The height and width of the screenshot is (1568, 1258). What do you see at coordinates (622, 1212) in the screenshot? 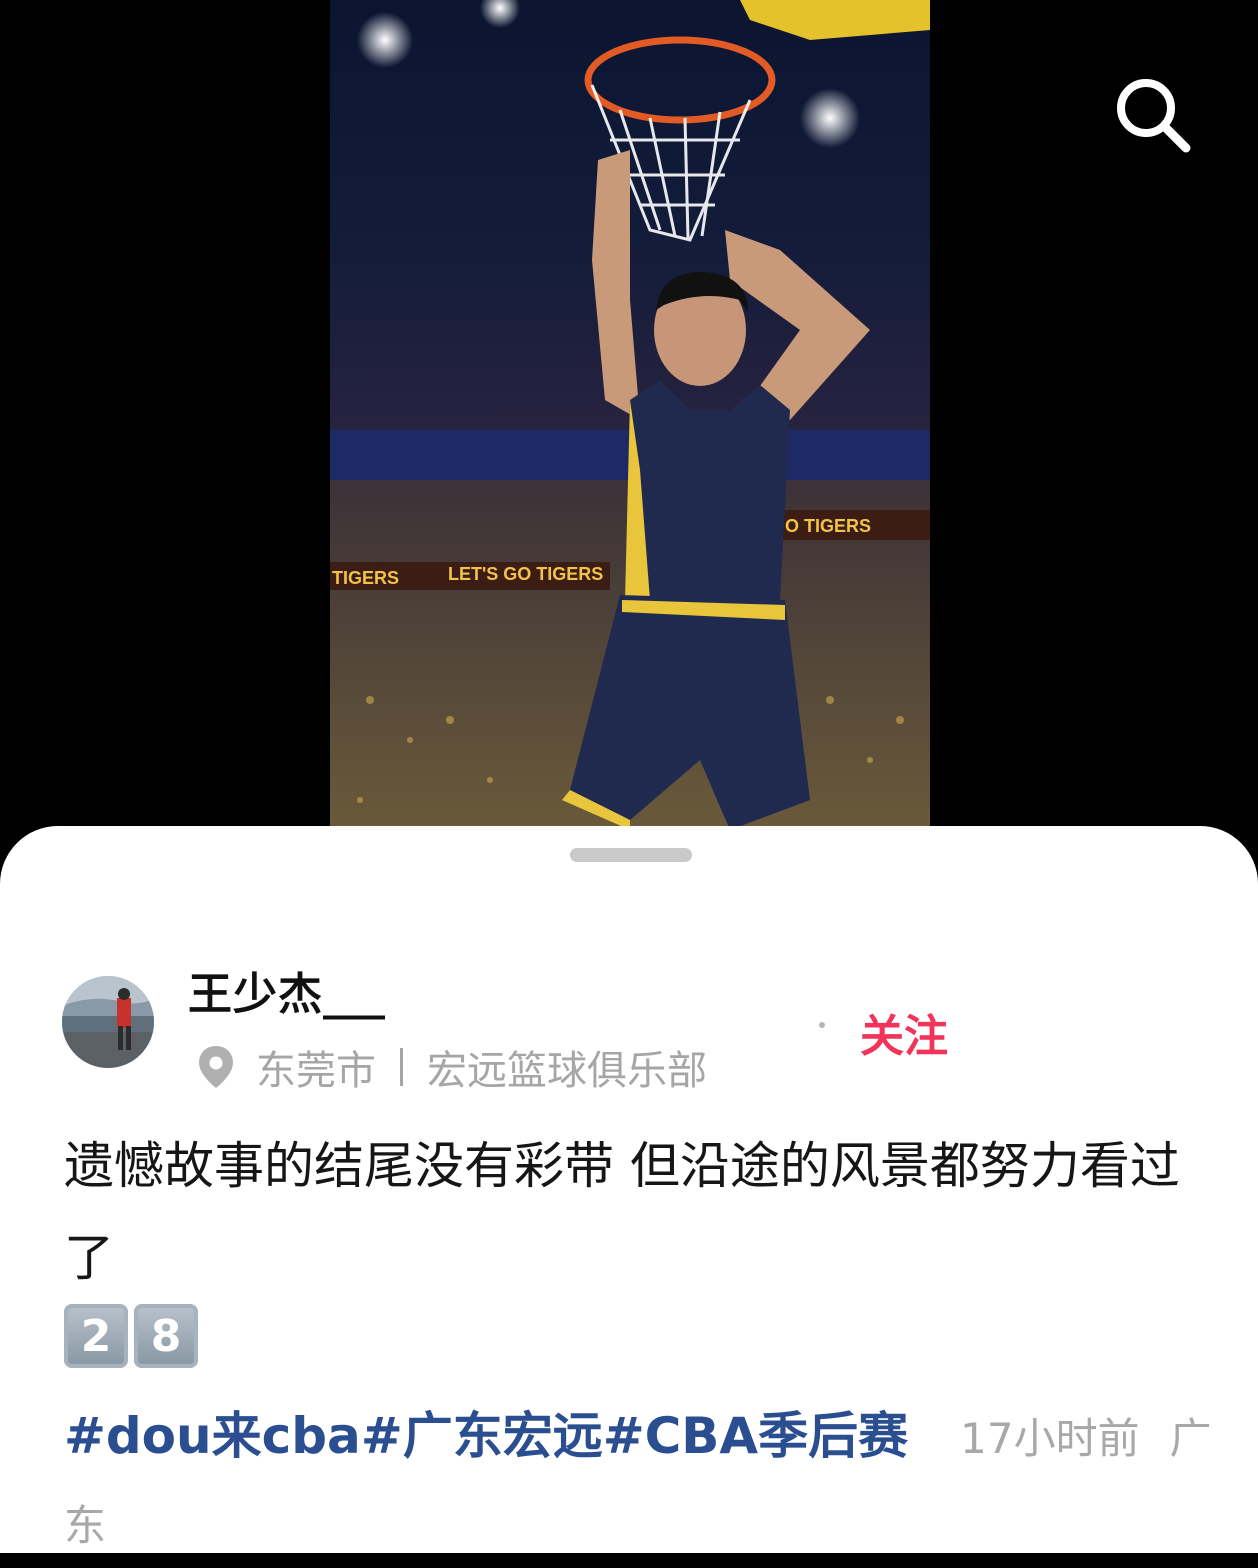
I see `post-caption: 遗憾故事的结尾没有彩带 但沿途的风景都努力看过了` at bounding box center [622, 1212].